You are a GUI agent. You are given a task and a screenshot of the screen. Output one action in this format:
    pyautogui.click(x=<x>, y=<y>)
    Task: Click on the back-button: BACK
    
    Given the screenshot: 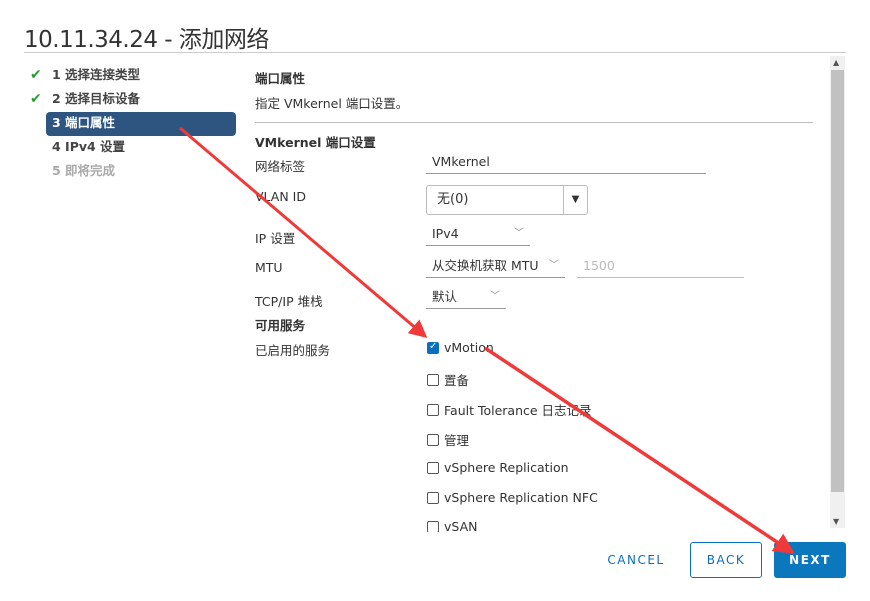 What is the action you would take?
    pyautogui.click(x=726, y=560)
    